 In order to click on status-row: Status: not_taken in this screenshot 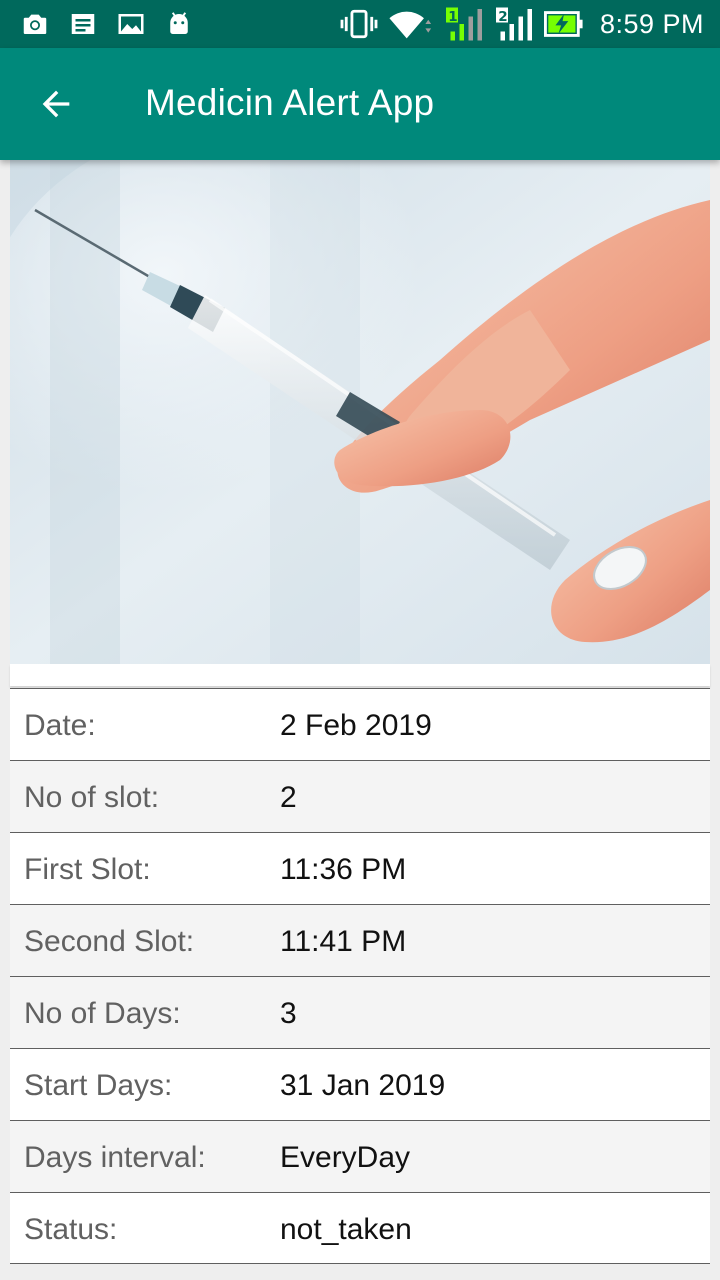, I will do `click(360, 1228)`.